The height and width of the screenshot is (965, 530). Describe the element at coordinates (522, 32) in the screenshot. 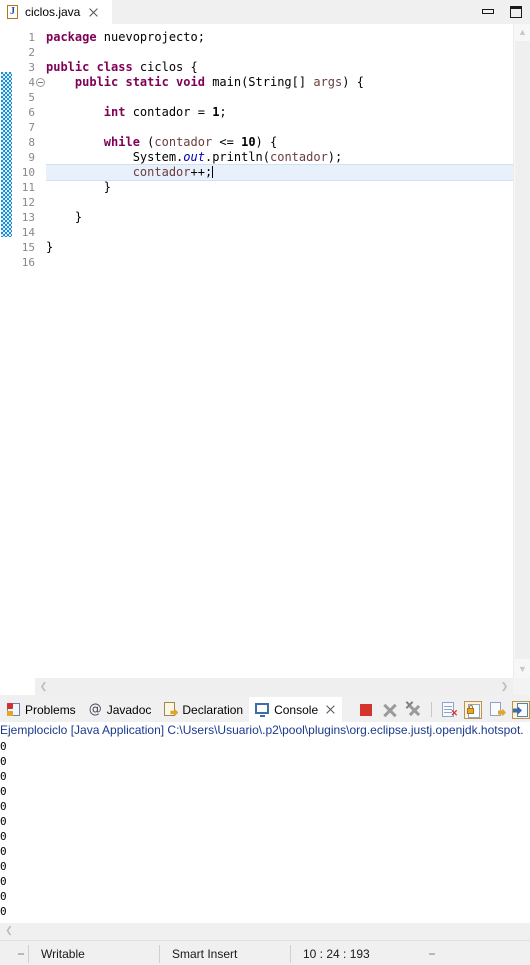

I see `scroll-up-icon: ▲` at that location.